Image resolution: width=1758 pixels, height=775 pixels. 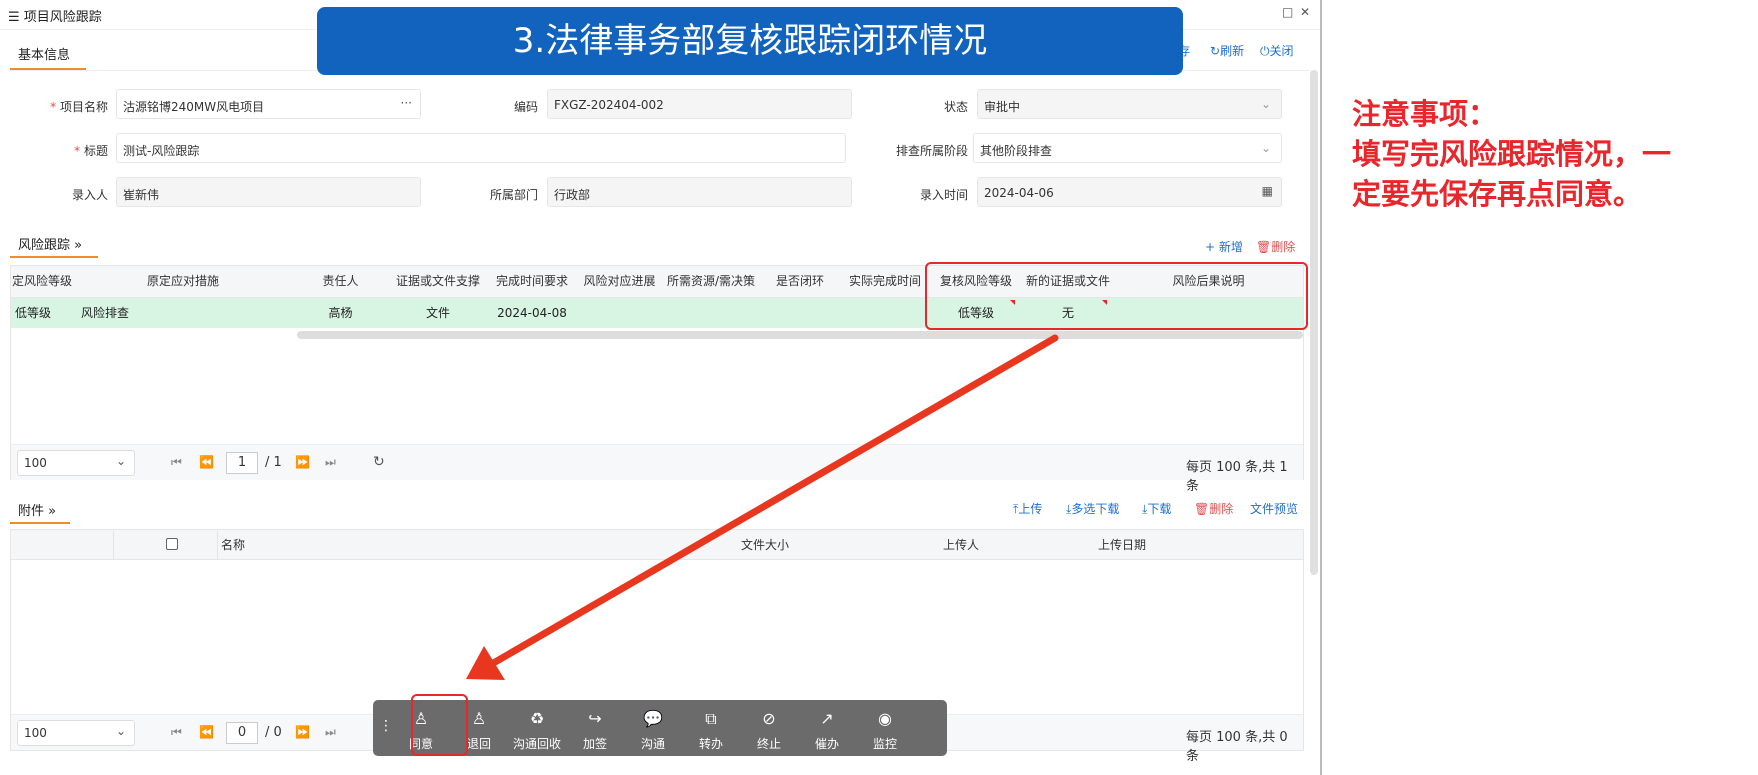 What do you see at coordinates (439, 725) in the screenshot?
I see `agree-highlight-box` at bounding box center [439, 725].